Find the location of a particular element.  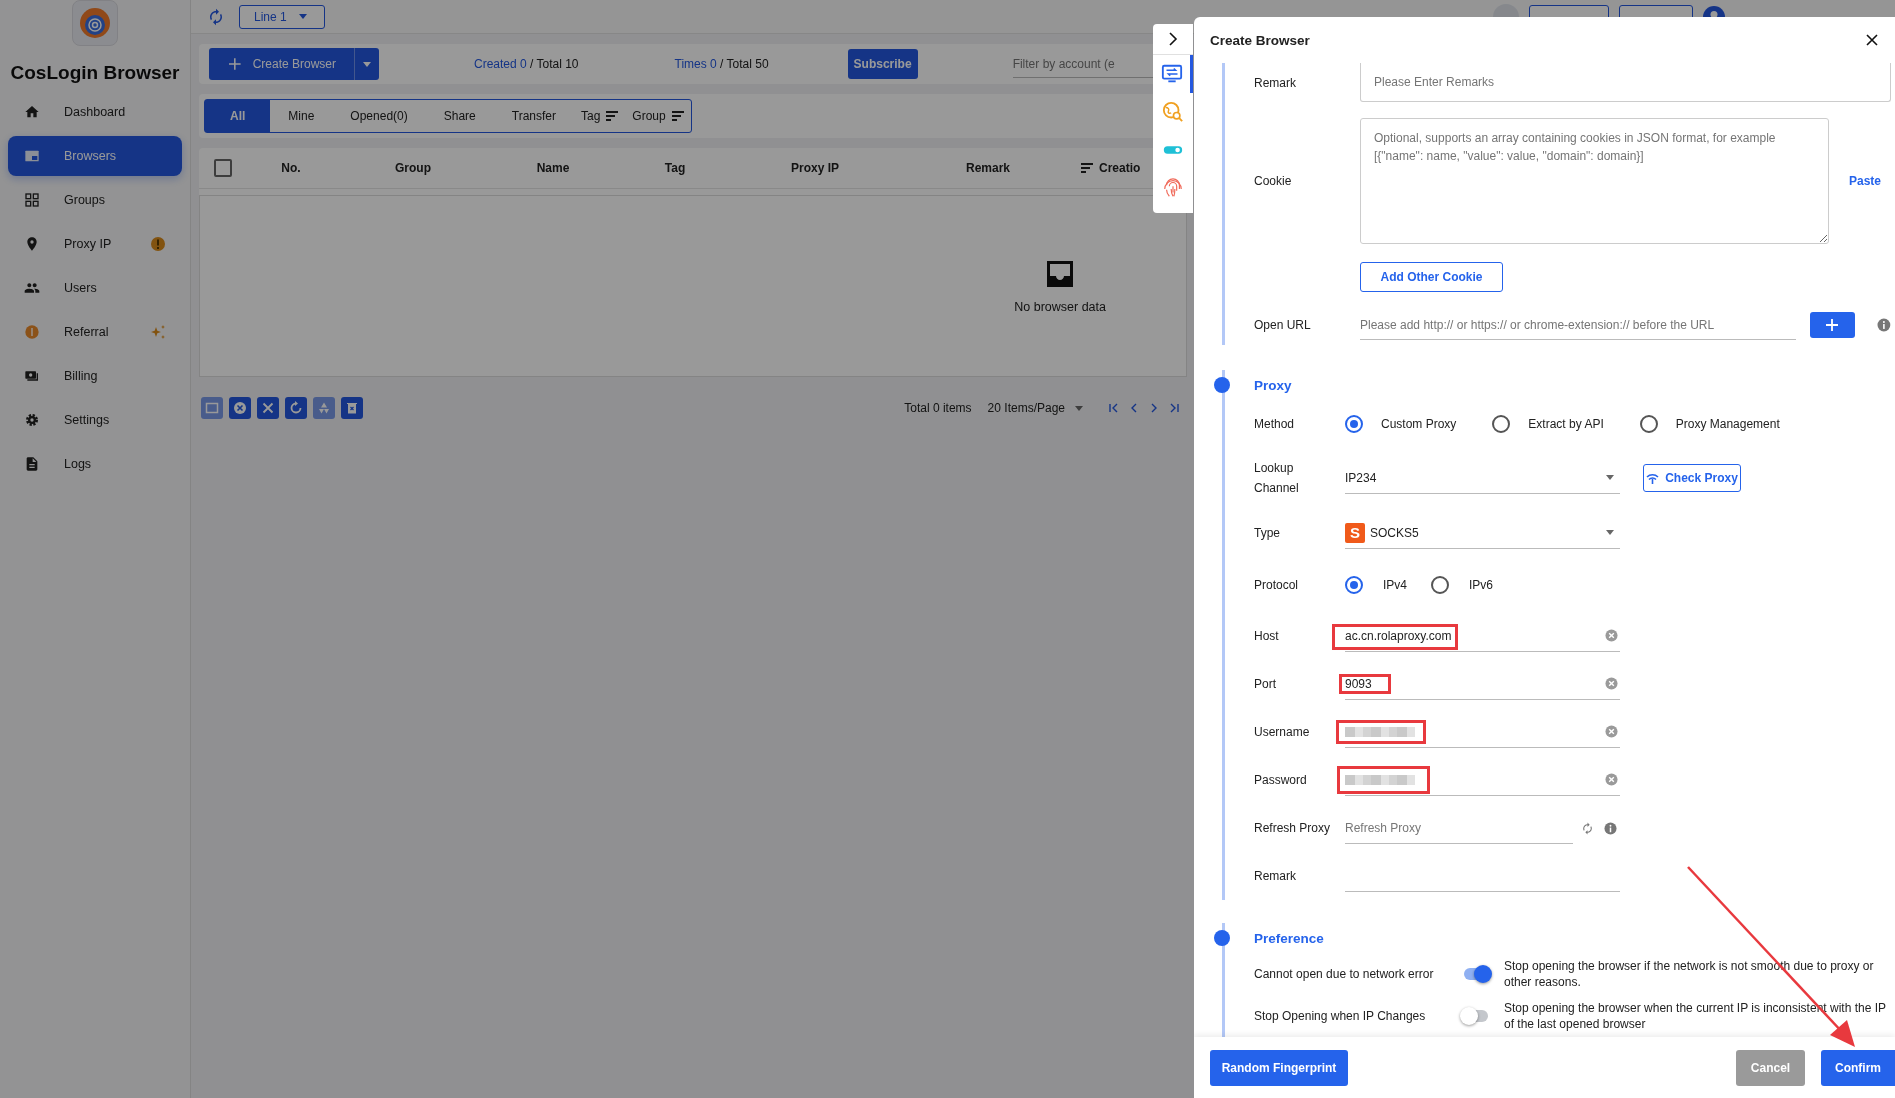

nav-item: Logs is located at coordinates (95, 464).